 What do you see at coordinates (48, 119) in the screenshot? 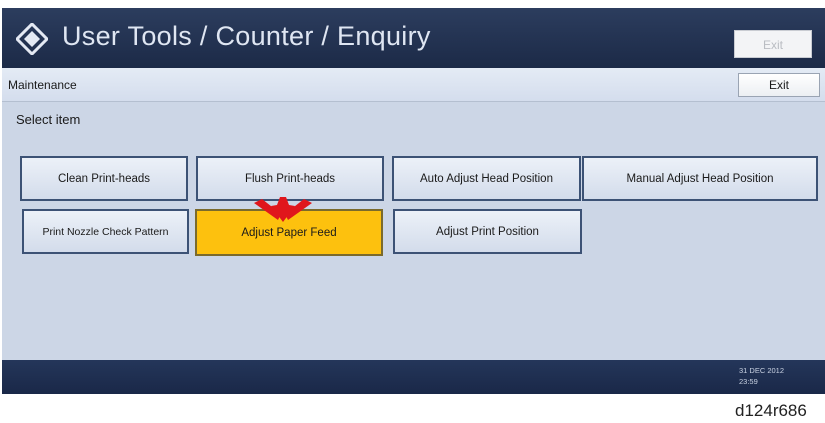
I see `select-item-label: Select item` at bounding box center [48, 119].